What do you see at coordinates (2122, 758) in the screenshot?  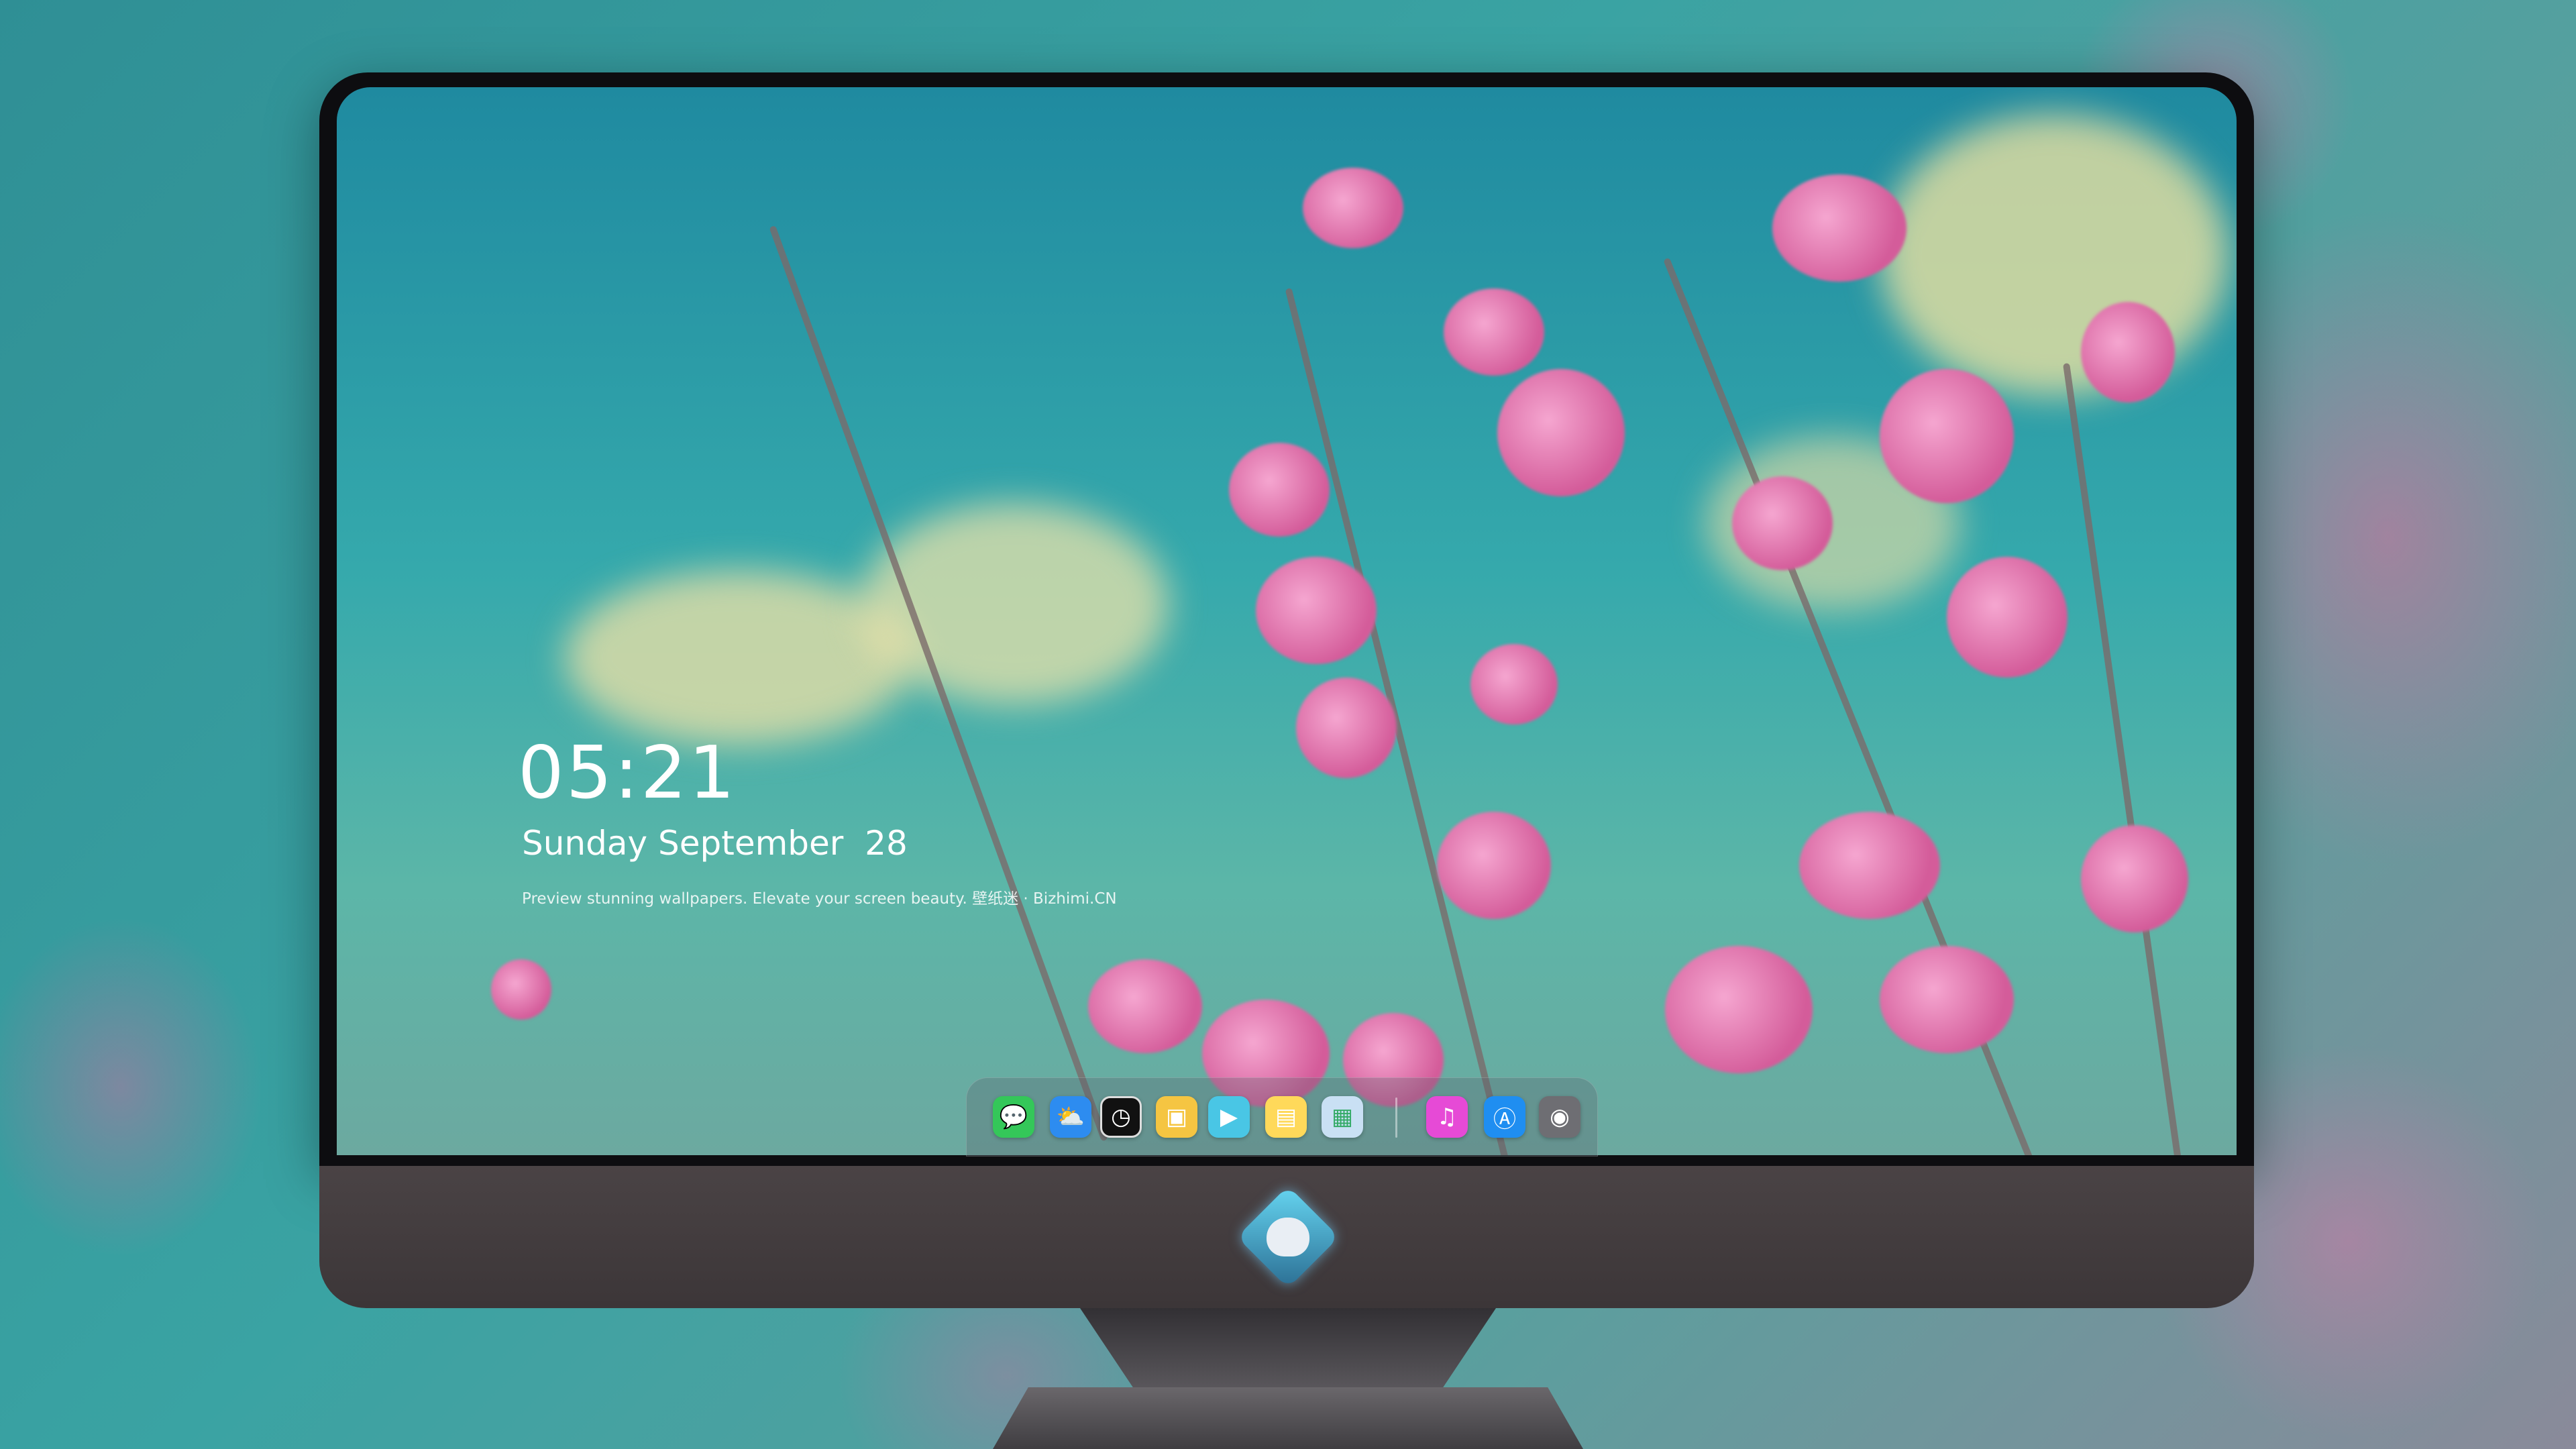 I see `flower-stem` at bounding box center [2122, 758].